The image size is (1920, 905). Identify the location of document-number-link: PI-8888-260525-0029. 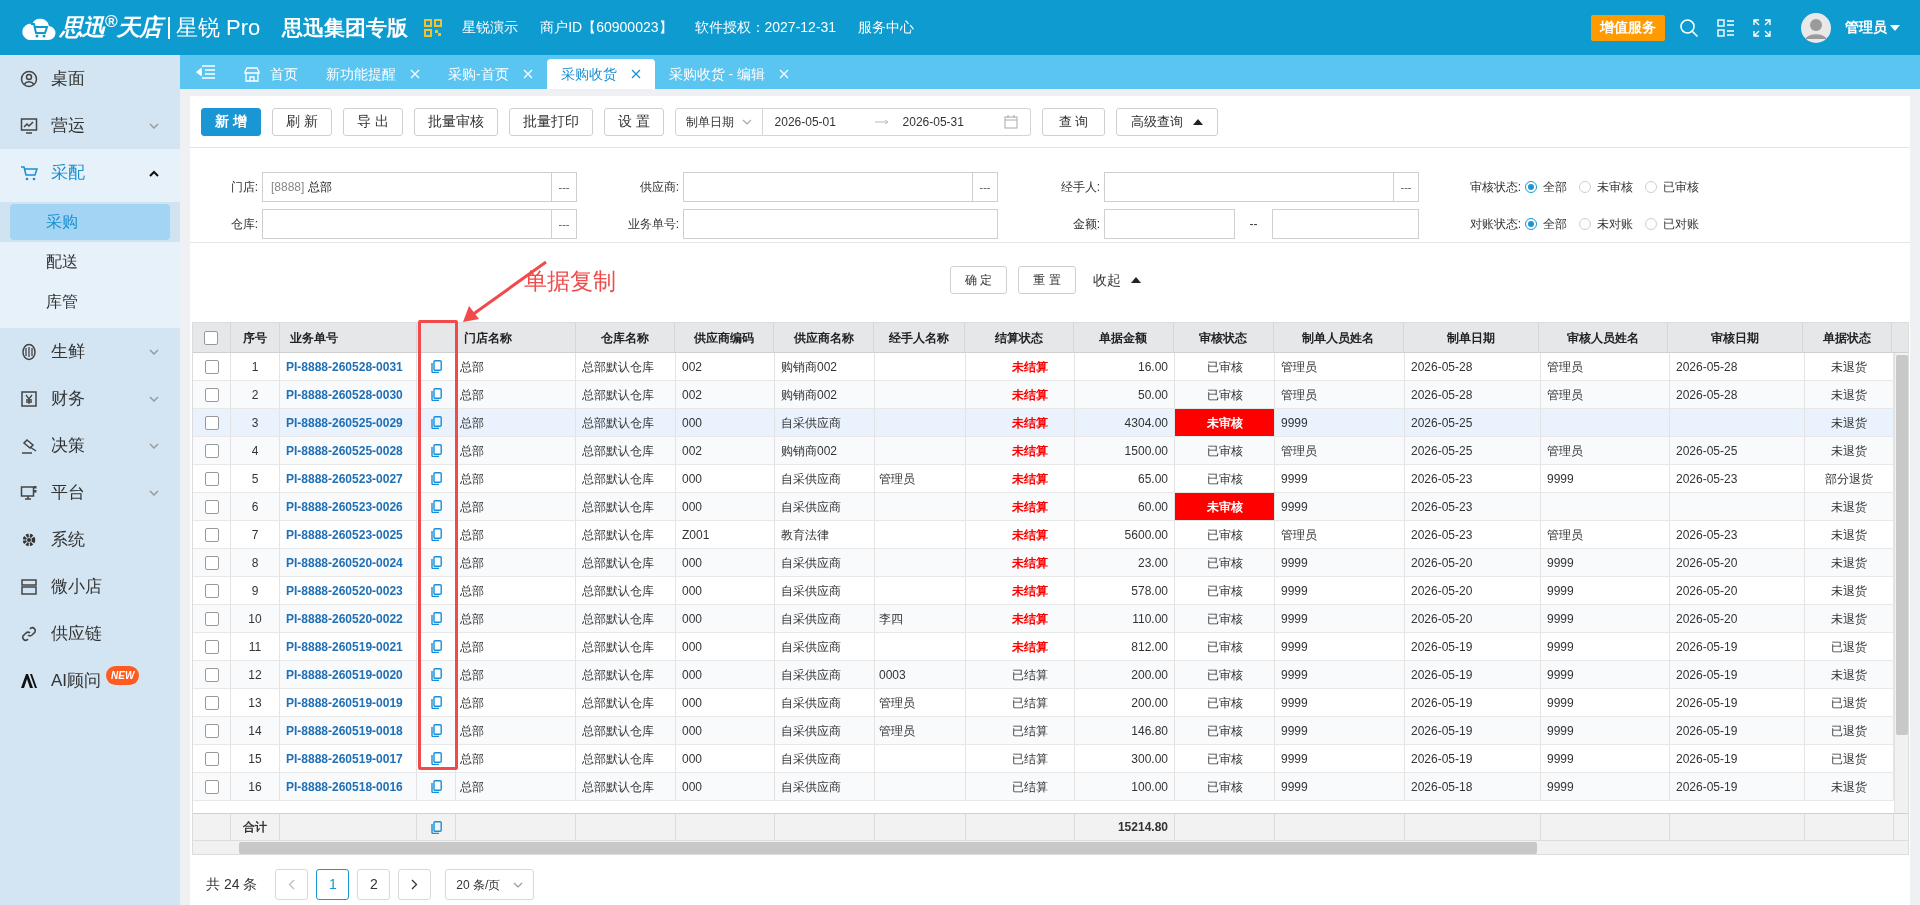
(344, 422).